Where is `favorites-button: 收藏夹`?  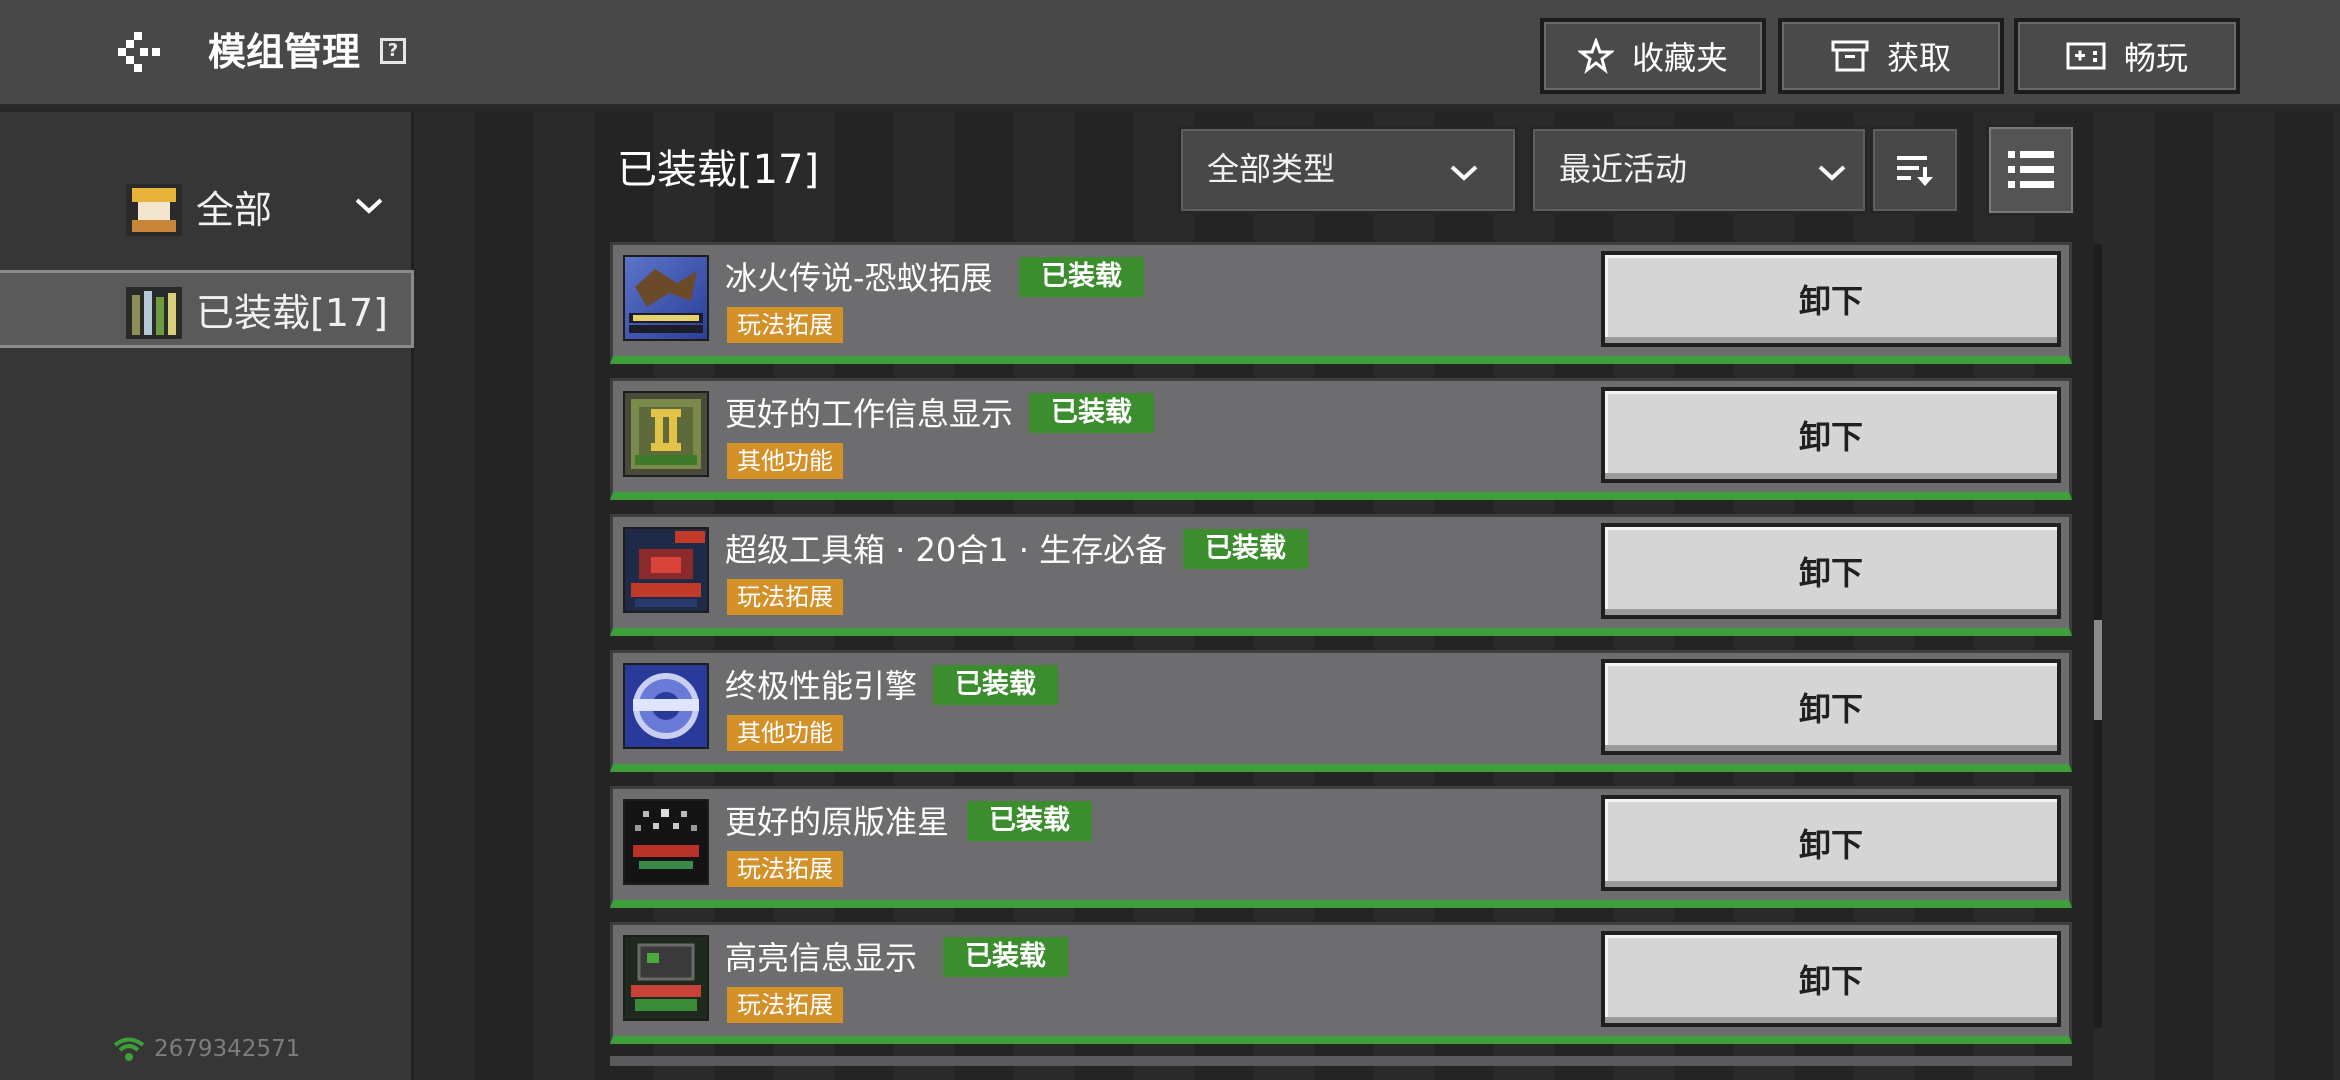 favorites-button: 收藏夹 is located at coordinates (1653, 56).